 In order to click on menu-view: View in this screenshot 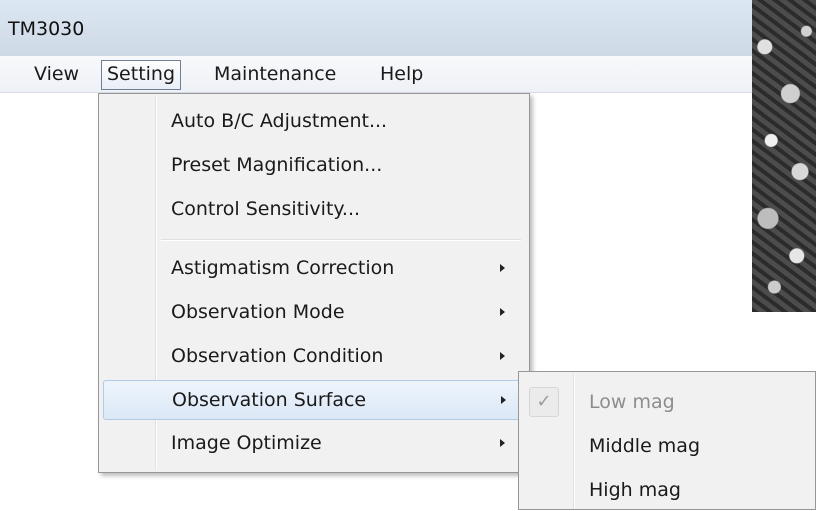, I will do `click(56, 74)`.